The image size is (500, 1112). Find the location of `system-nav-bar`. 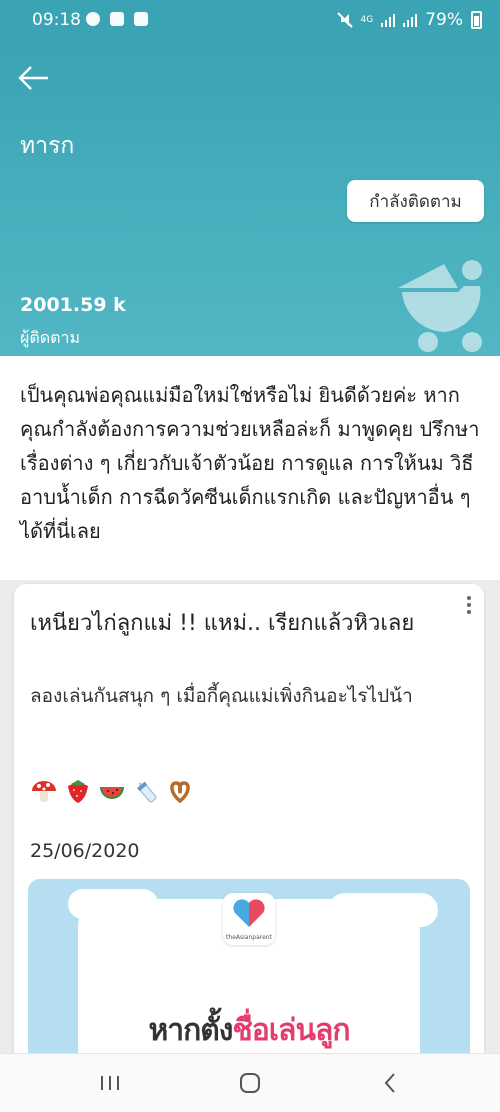

system-nav-bar is located at coordinates (250, 1082).